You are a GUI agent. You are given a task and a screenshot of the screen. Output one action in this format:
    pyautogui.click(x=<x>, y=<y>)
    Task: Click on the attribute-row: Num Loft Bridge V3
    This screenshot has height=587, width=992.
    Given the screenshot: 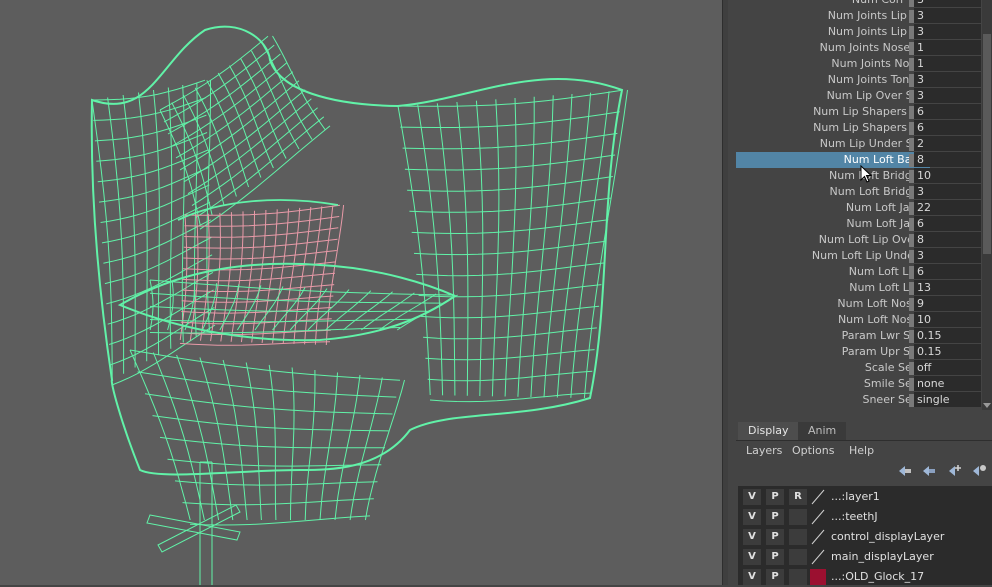 What is the action you would take?
    pyautogui.click(x=856, y=192)
    